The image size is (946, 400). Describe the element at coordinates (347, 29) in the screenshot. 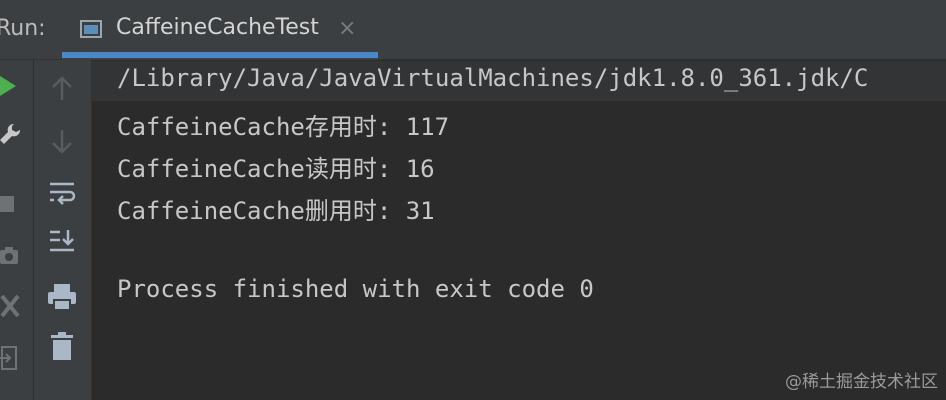

I see `tab-close-icon: ×` at that location.